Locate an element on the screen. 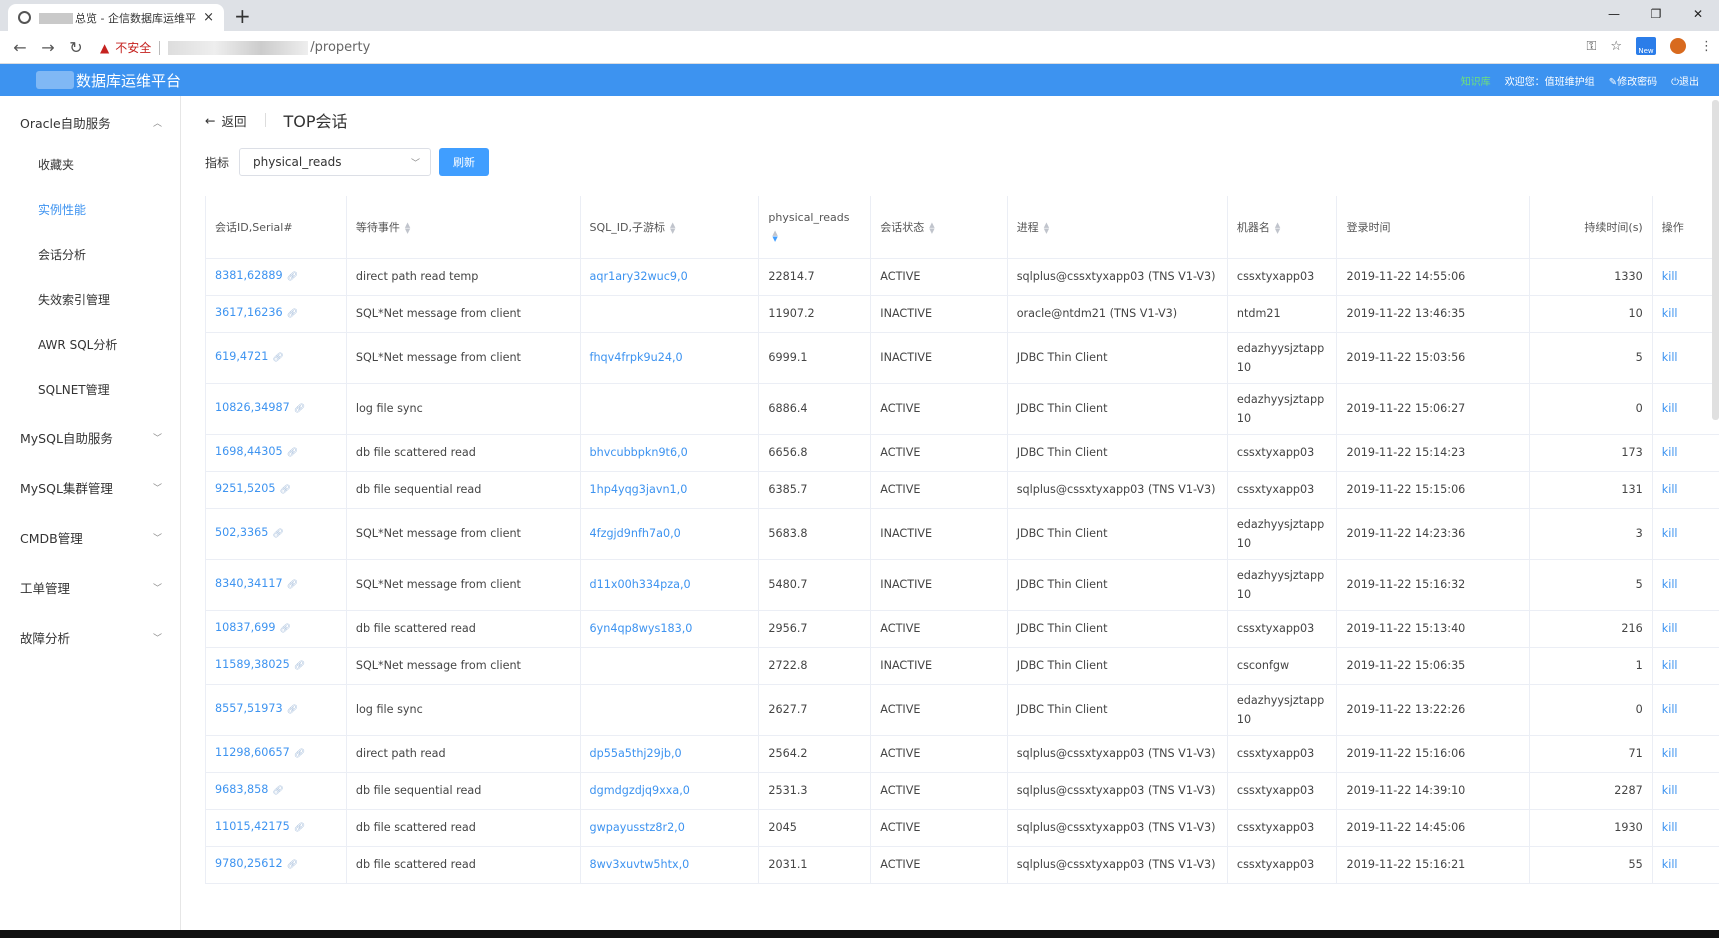 The image size is (1719, 938). menu-group-oracle: Oracle自助服务 ︿ is located at coordinates (90, 122).